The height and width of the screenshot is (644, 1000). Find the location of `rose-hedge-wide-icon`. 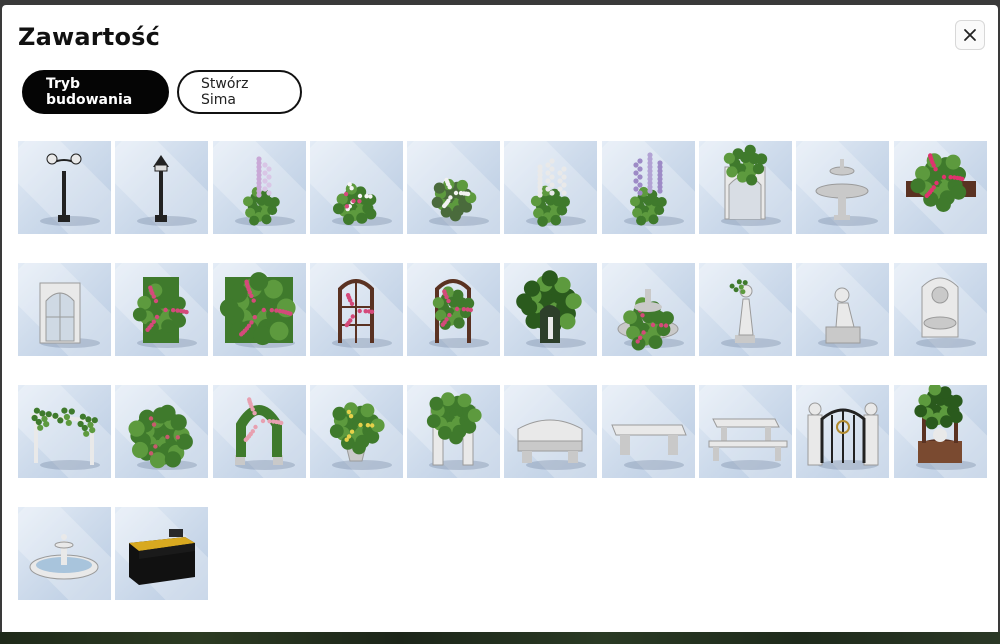

rose-hedge-wide-icon is located at coordinates (257, 310).